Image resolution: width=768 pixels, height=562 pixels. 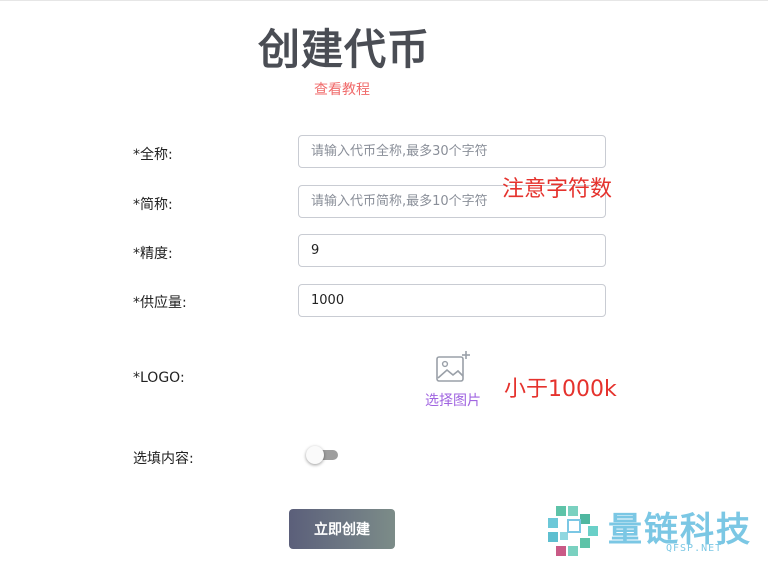 What do you see at coordinates (153, 155) in the screenshot?
I see `full-name-label: *全称:` at bounding box center [153, 155].